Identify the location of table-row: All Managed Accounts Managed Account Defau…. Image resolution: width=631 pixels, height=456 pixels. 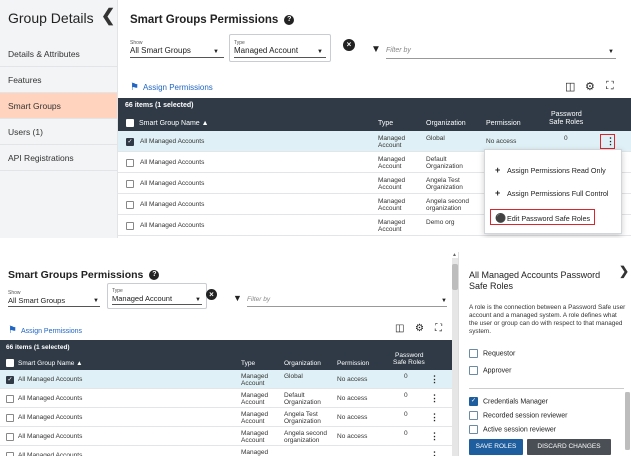
(226, 398).